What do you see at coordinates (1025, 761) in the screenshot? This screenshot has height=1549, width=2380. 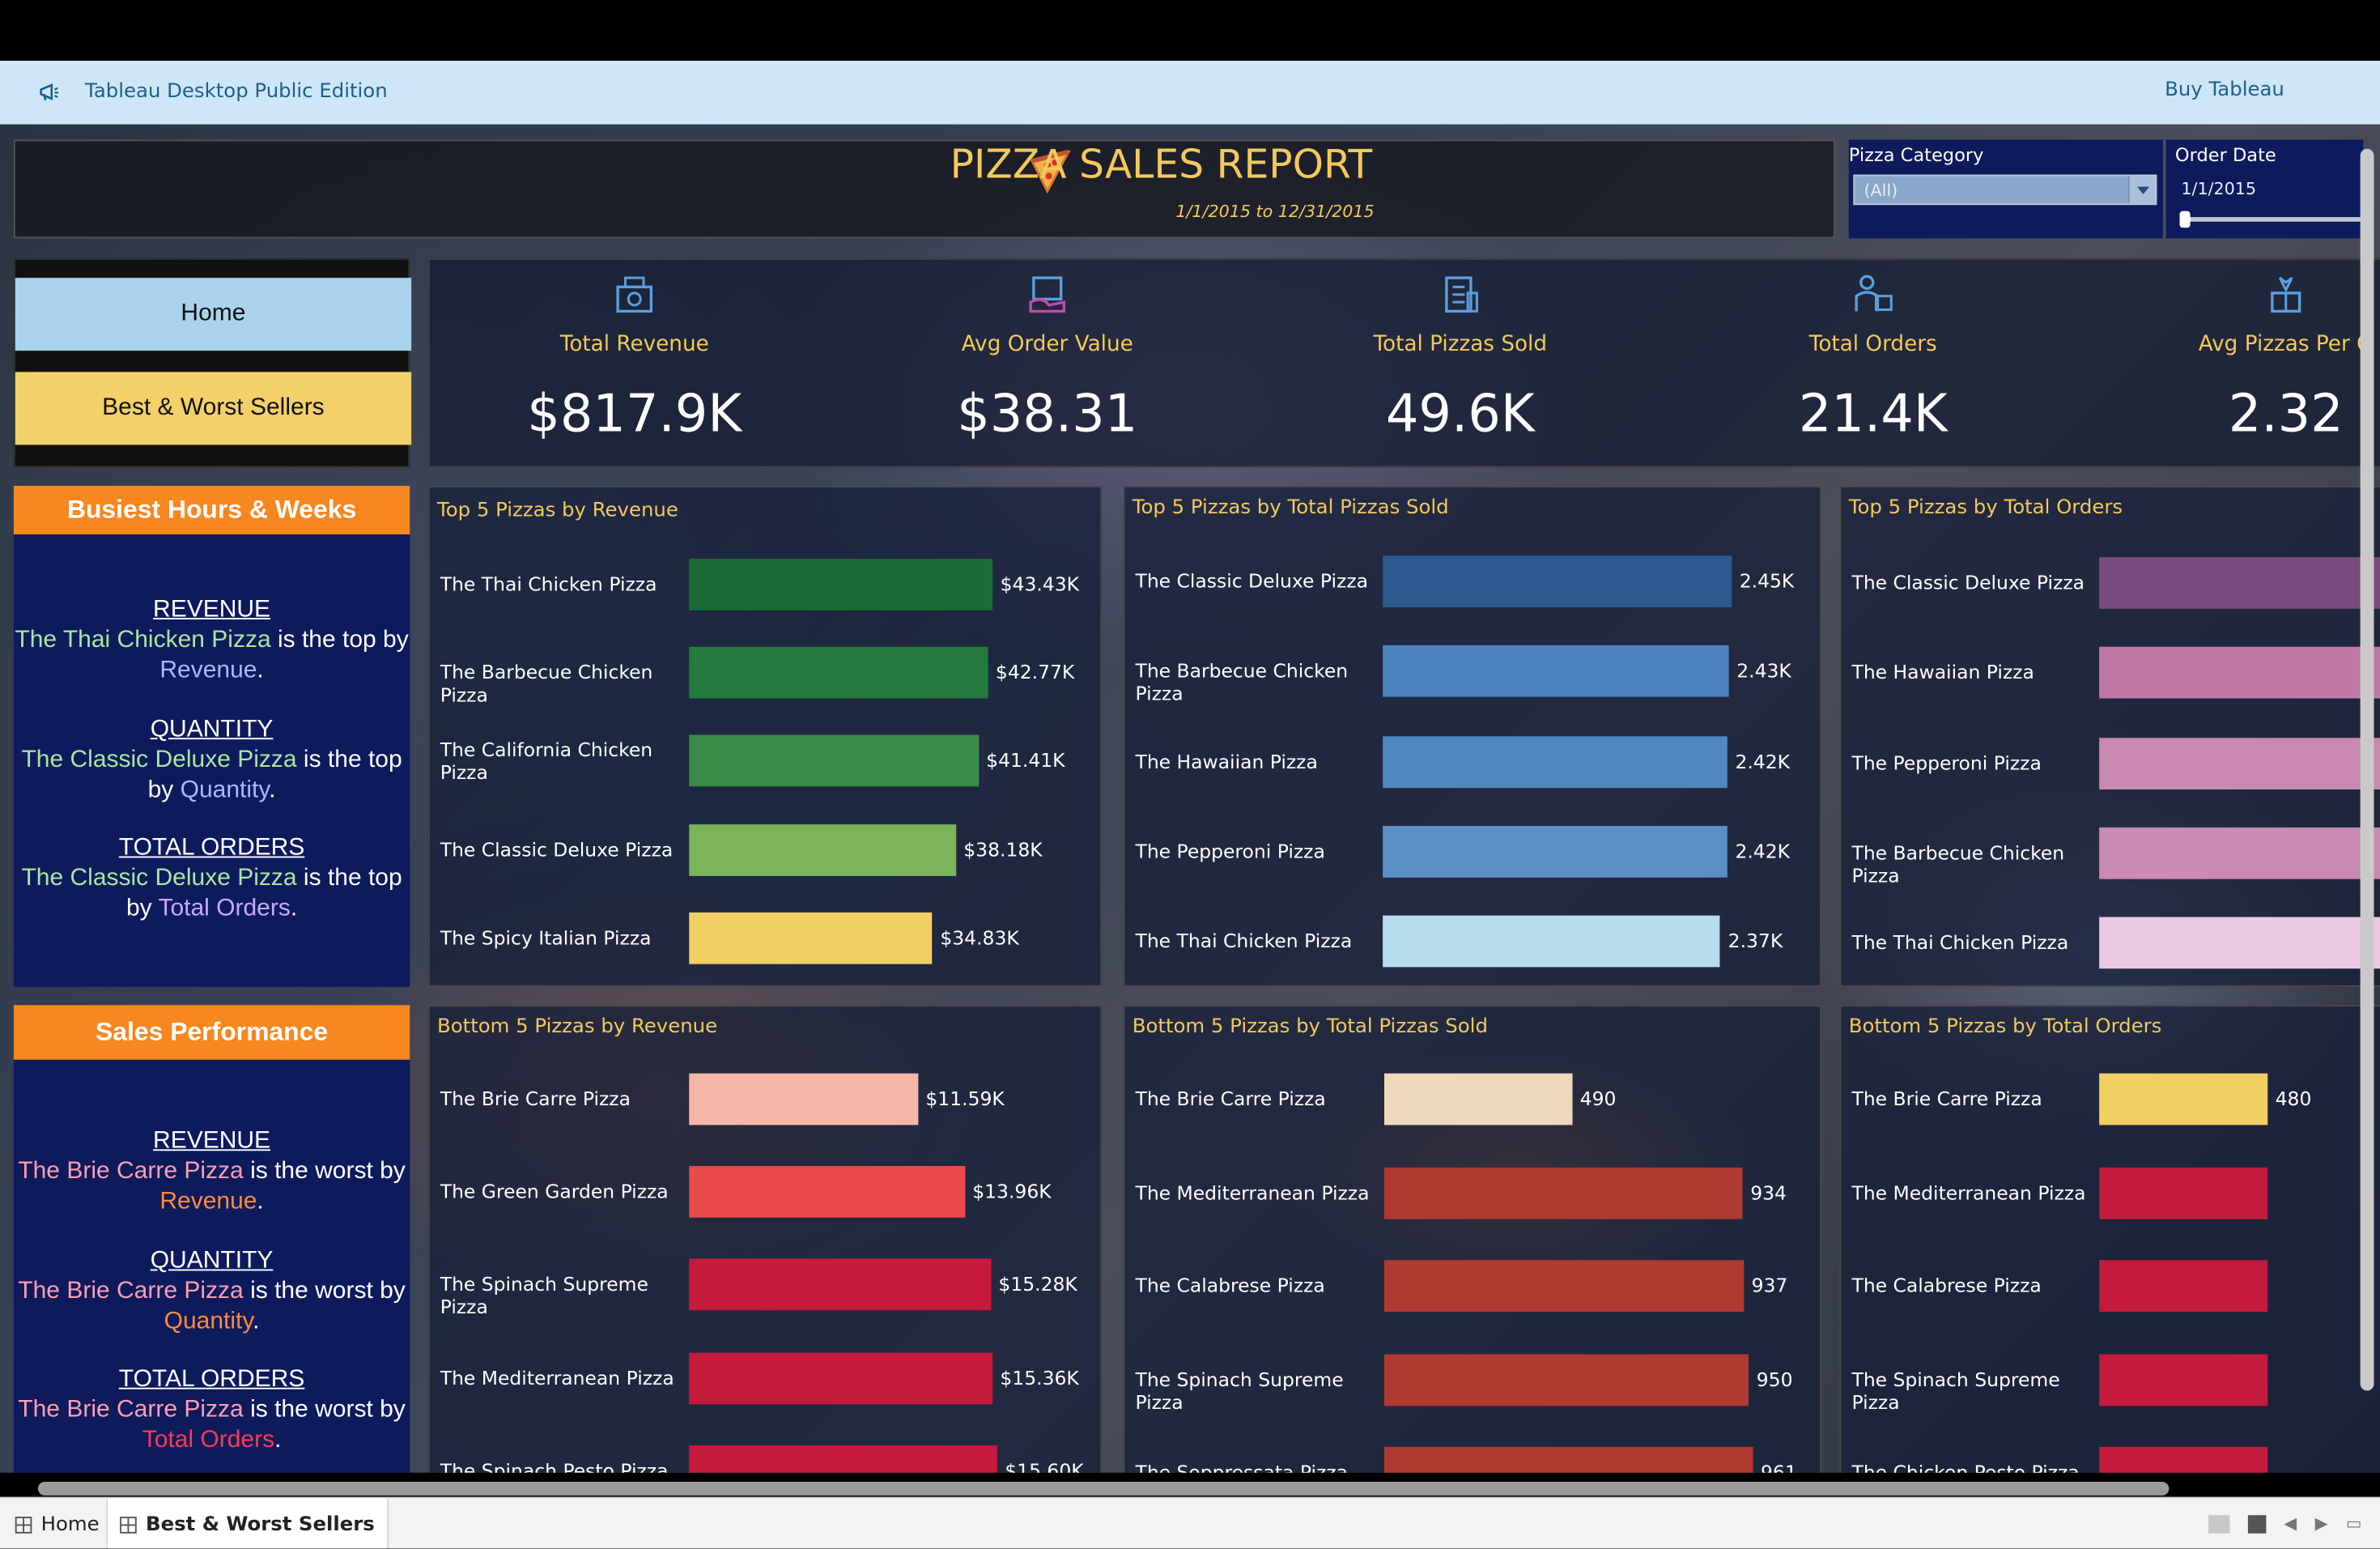 I see `bar-value-label: $41.41K` at bounding box center [1025, 761].